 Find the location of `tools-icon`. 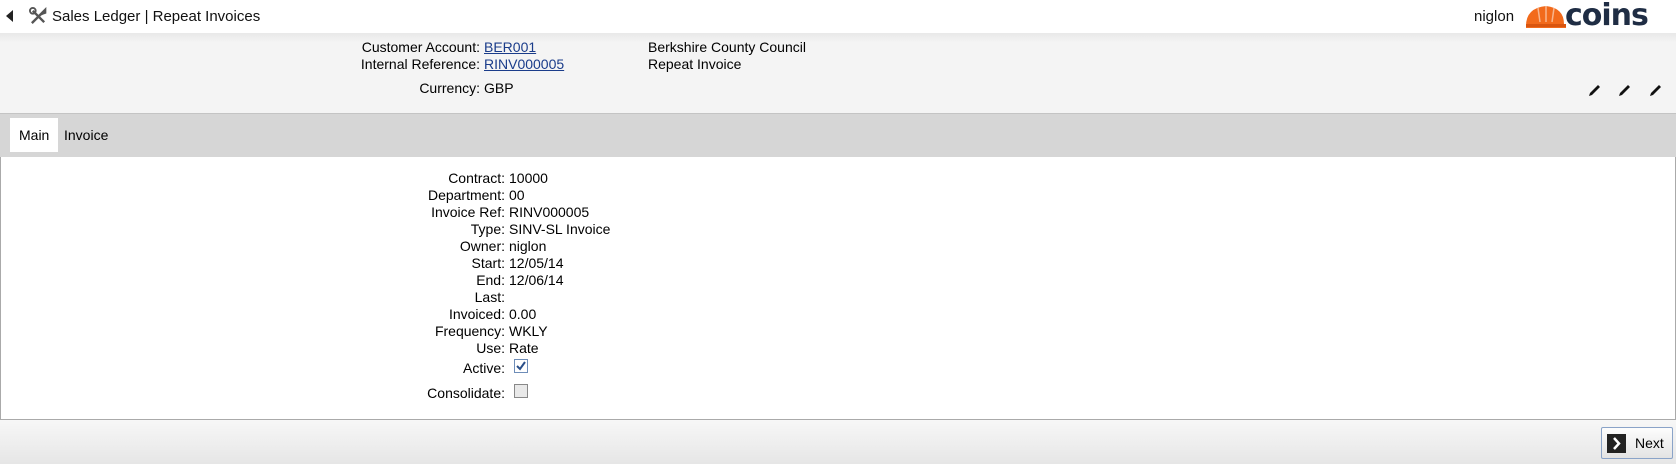

tools-icon is located at coordinates (38, 15).